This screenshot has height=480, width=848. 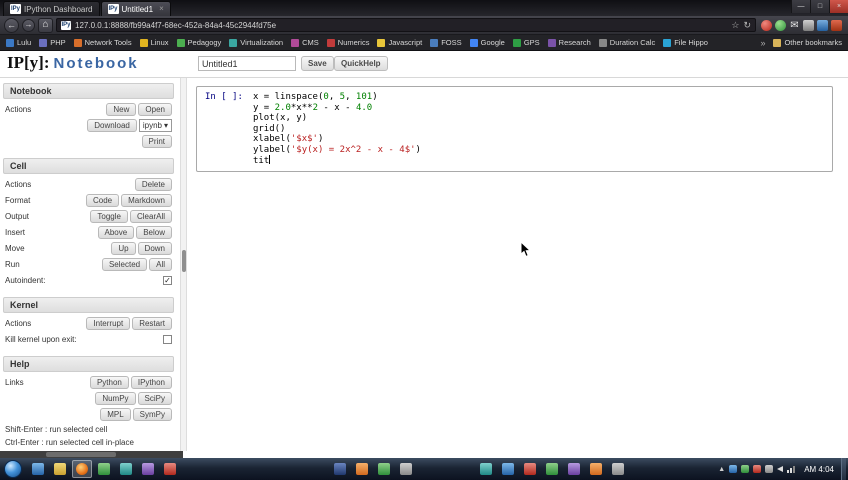 I want to click on bookmark-item: Research, so click(x=569, y=42).